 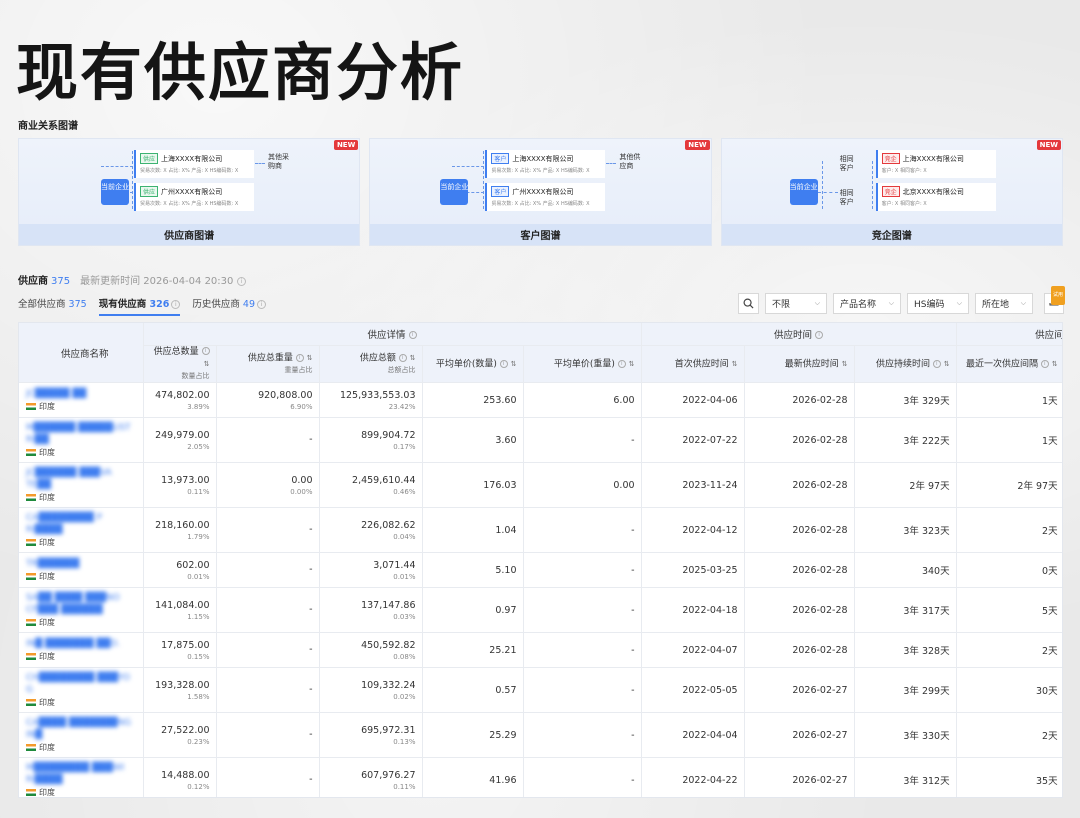 What do you see at coordinates (115, 192) in the screenshot?
I see `current-company-node: 当前企业` at bounding box center [115, 192].